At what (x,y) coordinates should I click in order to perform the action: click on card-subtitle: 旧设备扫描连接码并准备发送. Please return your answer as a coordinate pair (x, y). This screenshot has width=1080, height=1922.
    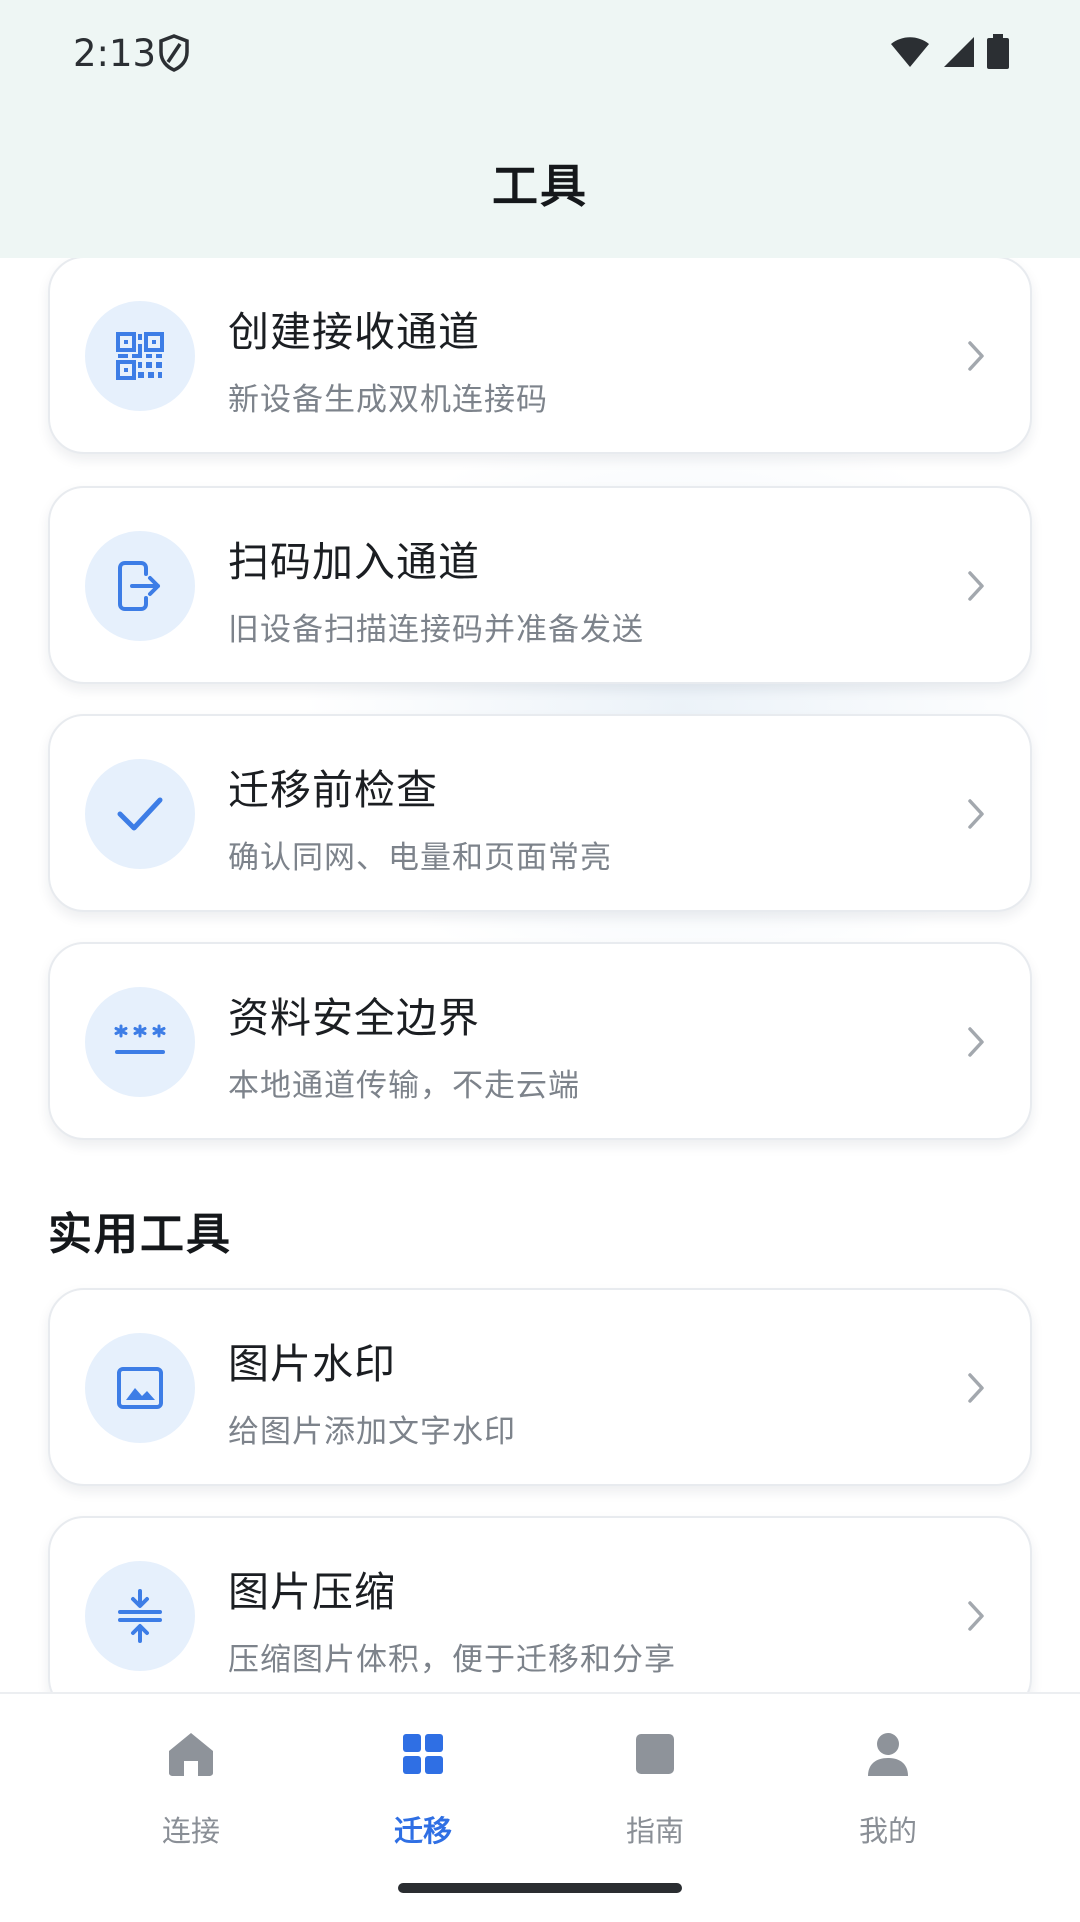
    Looking at the image, I should click on (436, 630).